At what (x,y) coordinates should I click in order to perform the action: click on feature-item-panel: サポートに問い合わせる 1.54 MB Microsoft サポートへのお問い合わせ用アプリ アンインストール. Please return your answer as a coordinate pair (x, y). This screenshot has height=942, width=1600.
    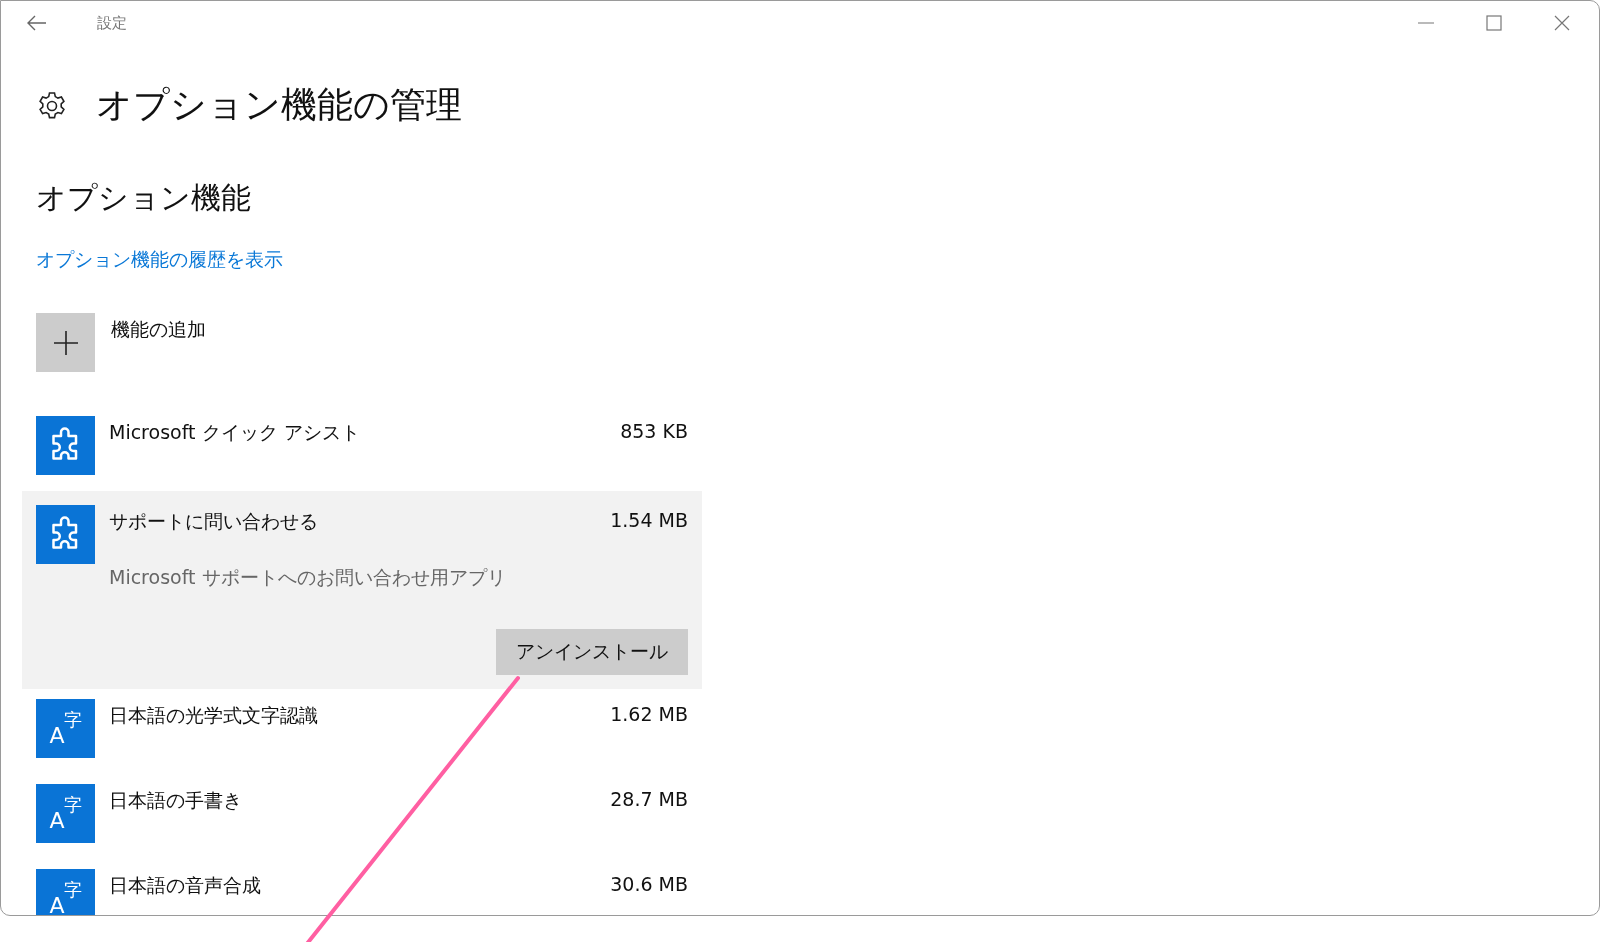
    Looking at the image, I should click on (362, 590).